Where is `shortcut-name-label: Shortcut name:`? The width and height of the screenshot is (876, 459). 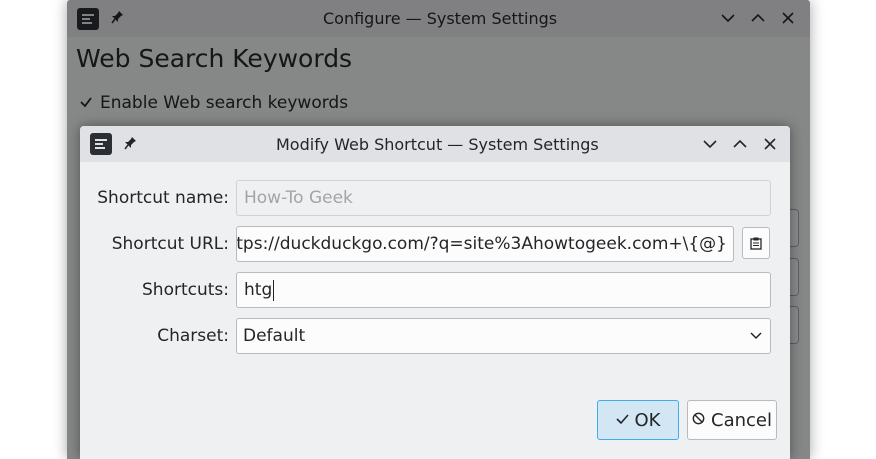 shortcut-name-label: Shortcut name: is located at coordinates (163, 198).